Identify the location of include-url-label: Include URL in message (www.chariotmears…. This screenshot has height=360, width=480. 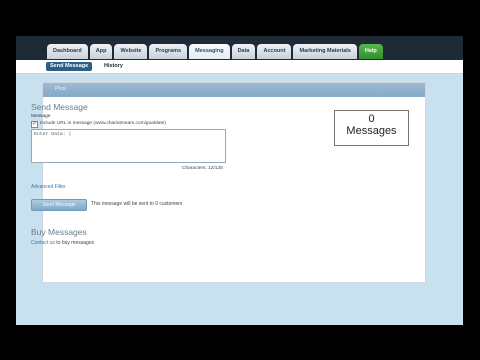
(103, 123).